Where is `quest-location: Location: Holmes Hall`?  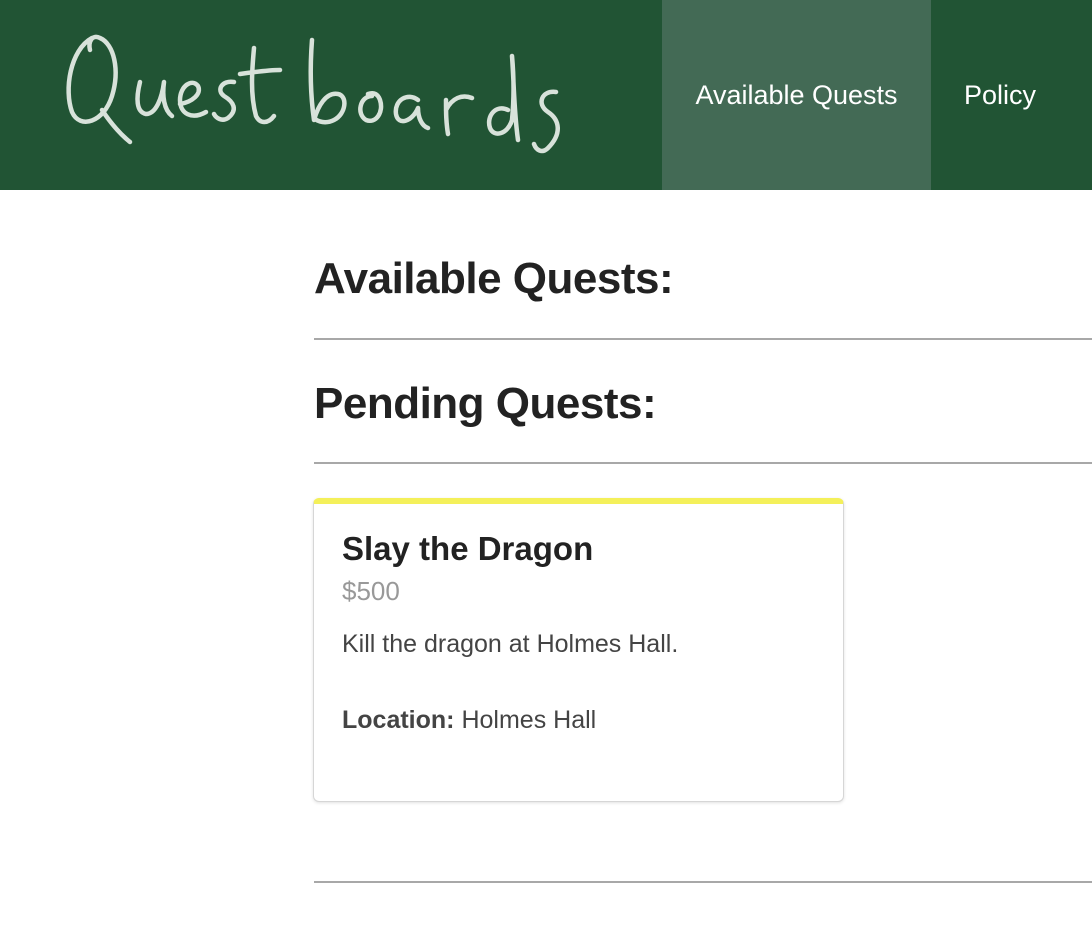 quest-location: Location: Holmes Hall is located at coordinates (469, 720).